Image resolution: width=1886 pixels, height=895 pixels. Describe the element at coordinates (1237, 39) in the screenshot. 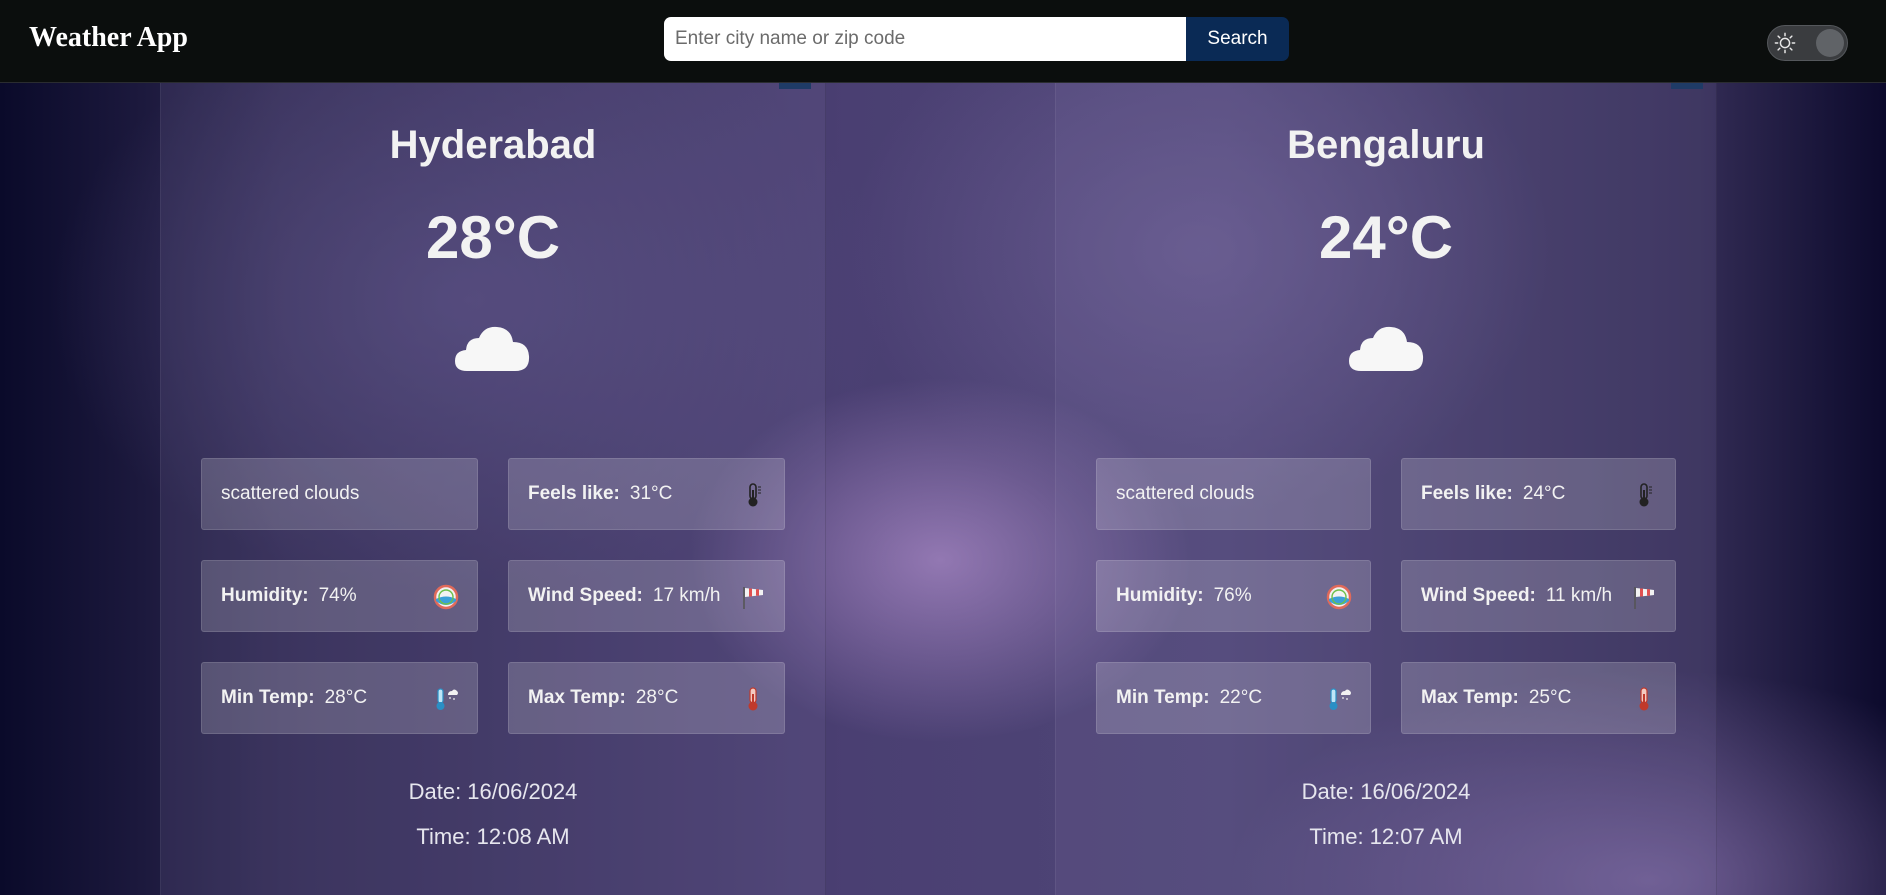

I see `search-button: Search` at that location.